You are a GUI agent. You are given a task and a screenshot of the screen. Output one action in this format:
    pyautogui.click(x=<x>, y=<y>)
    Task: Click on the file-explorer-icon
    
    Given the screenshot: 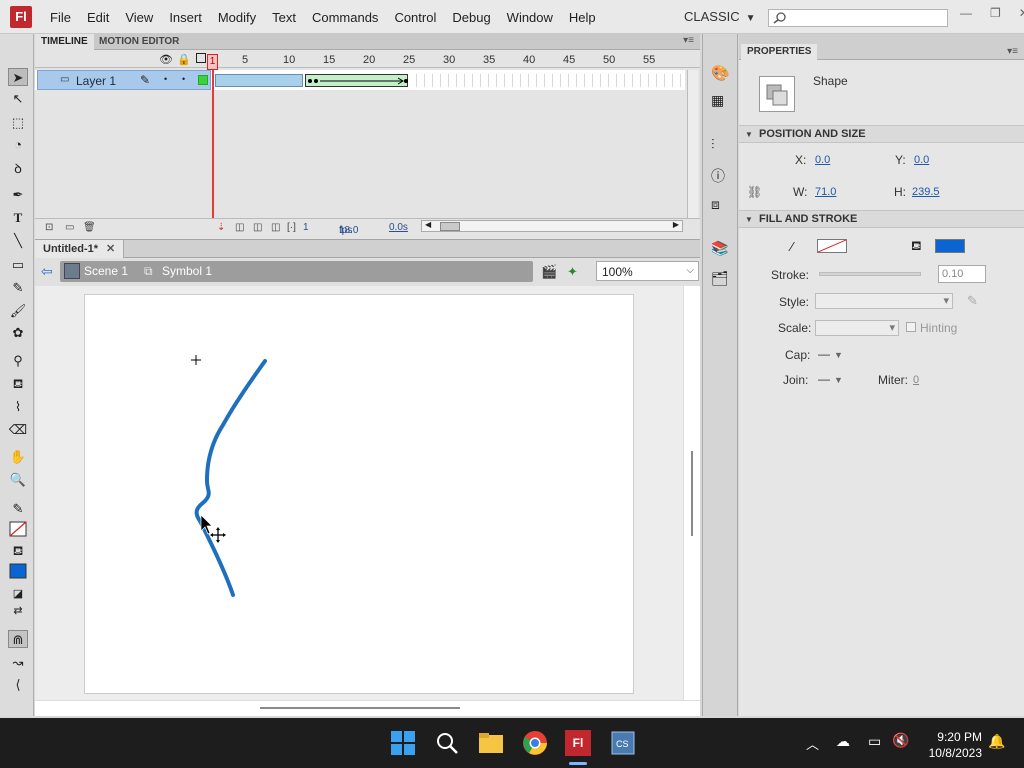 What is the action you would take?
    pyautogui.click(x=491, y=743)
    